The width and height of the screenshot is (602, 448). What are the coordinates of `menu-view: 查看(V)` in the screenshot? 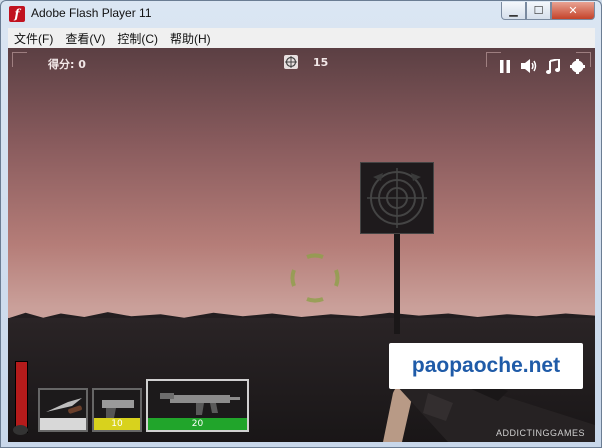 It's located at (85, 38).